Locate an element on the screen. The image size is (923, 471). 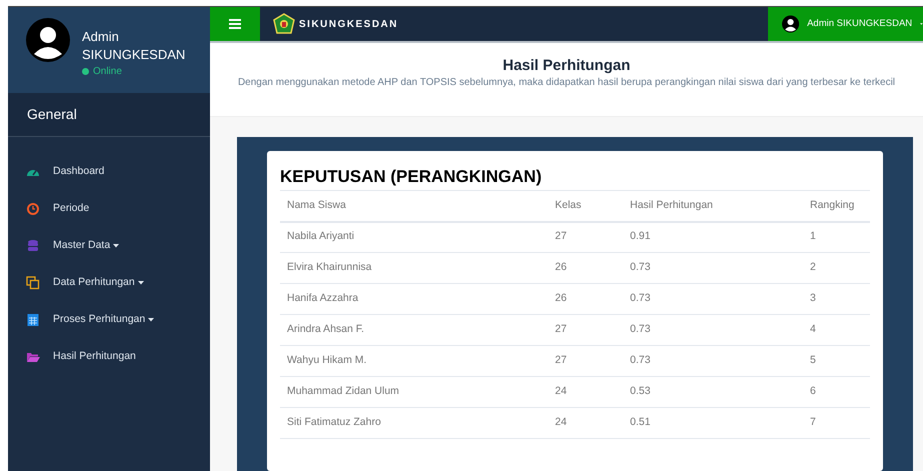
table-cell: 6 is located at coordinates (836, 392).